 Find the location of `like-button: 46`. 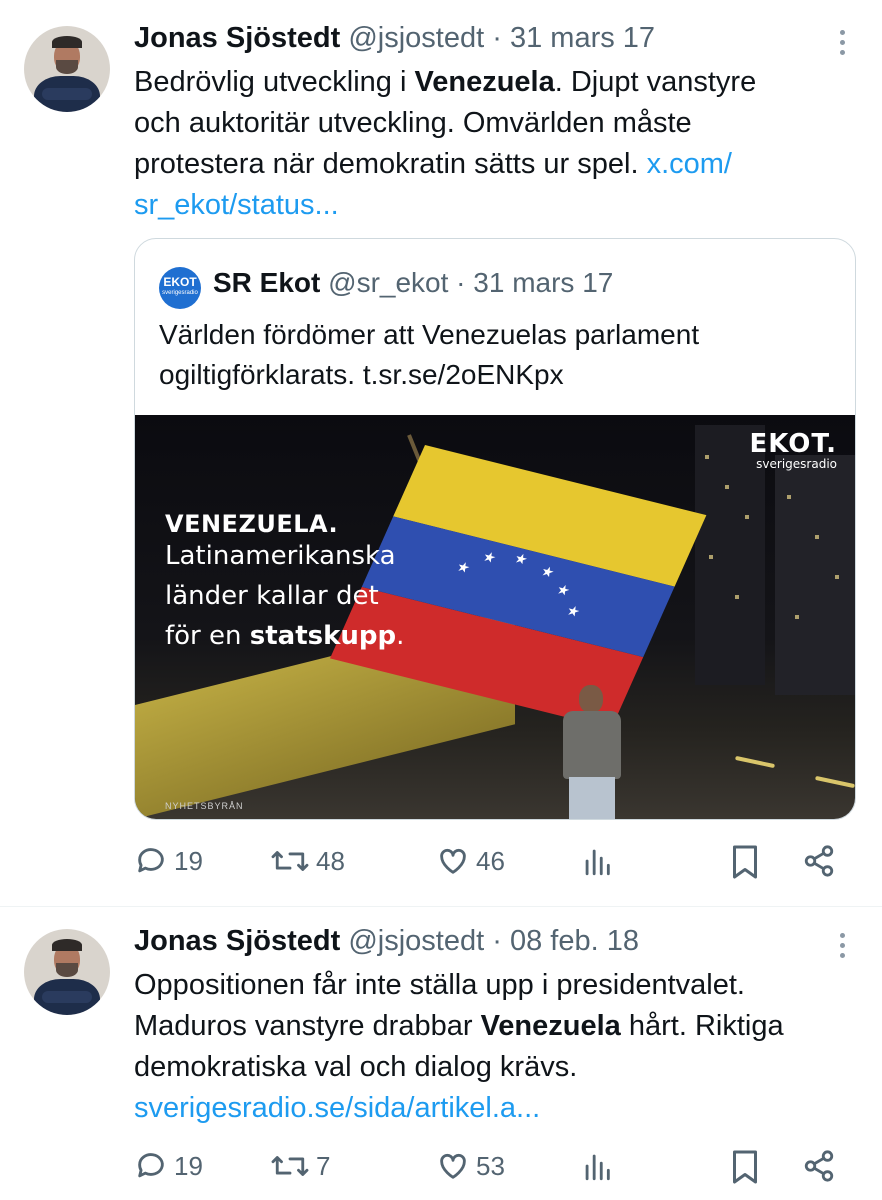

like-button: 46 is located at coordinates (470, 861).